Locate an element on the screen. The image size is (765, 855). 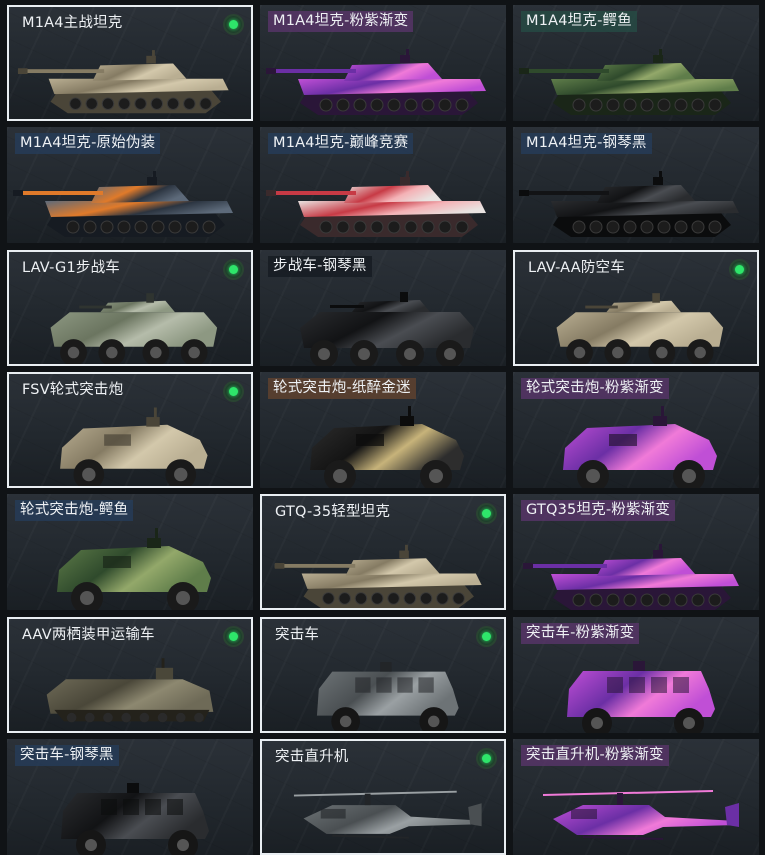
vehicle-name: M1A4坦克-巅峰竞赛 is located at coordinates (341, 143).